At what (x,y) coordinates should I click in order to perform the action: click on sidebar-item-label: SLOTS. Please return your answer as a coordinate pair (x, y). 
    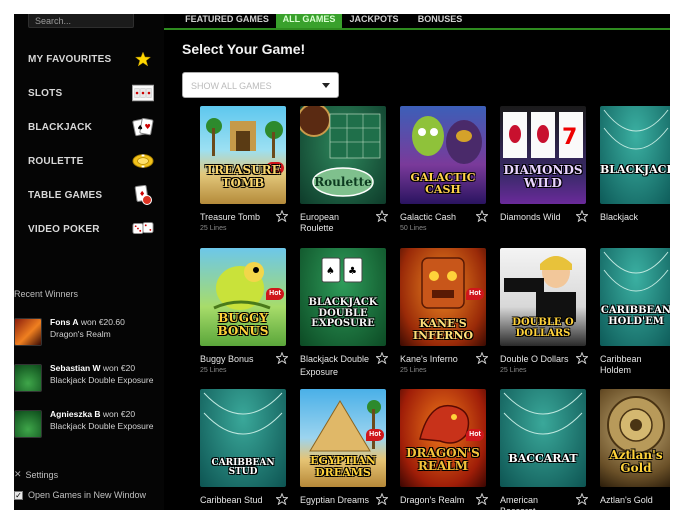
    Looking at the image, I should click on (45, 93).